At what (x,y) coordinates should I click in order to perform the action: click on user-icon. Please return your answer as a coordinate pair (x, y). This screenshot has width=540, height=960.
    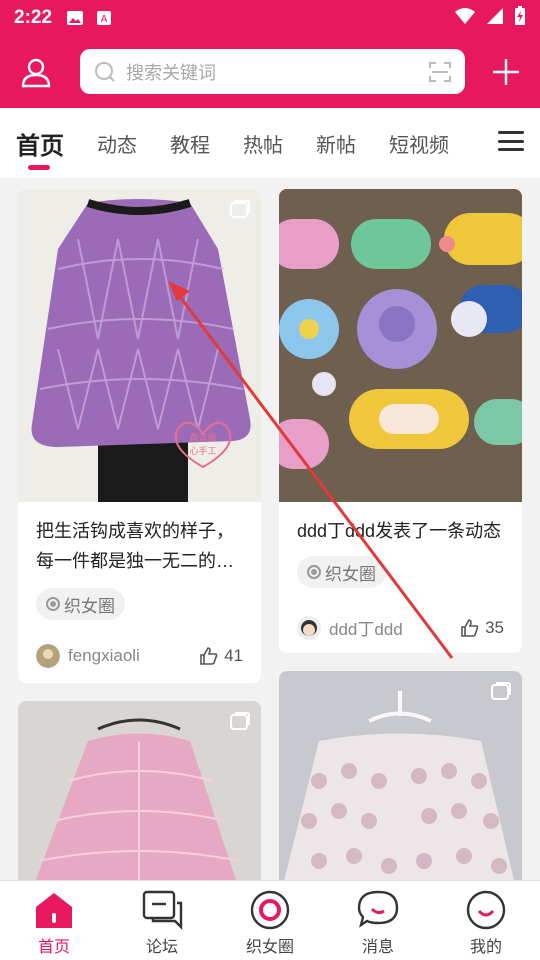
    Looking at the image, I should click on (36, 73).